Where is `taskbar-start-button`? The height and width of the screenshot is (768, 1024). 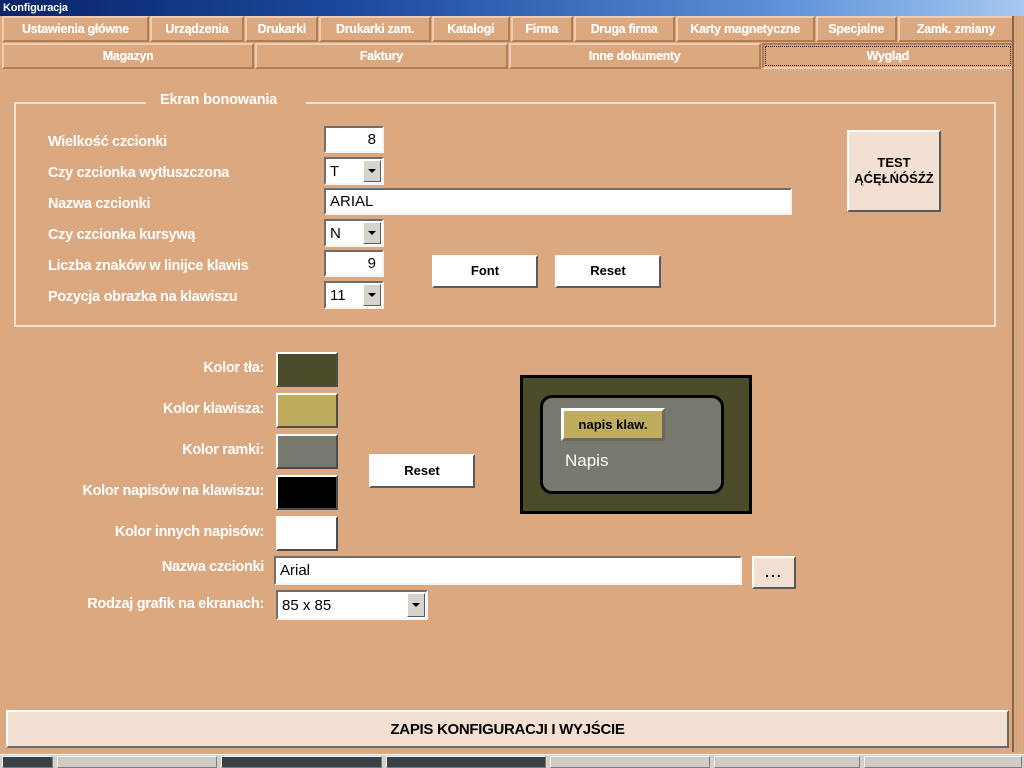 taskbar-start-button is located at coordinates (28, 762).